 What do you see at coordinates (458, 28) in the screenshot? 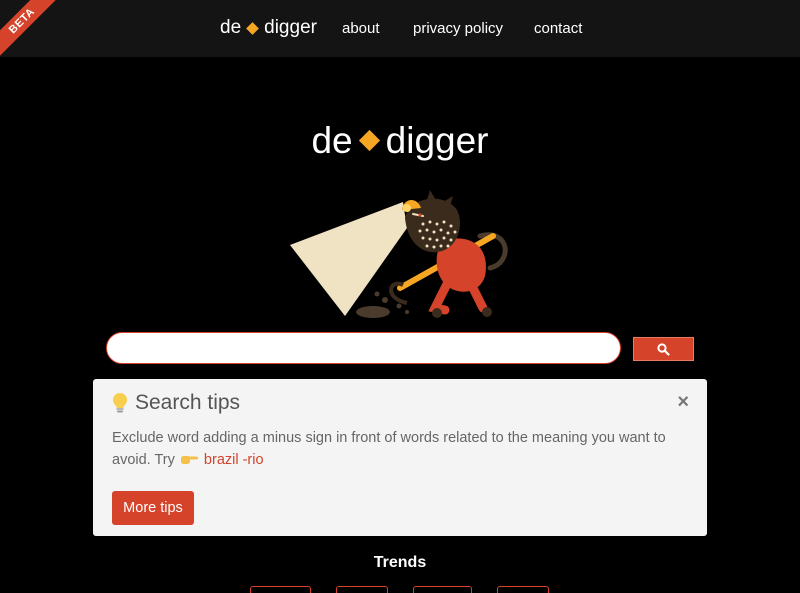
I see `nav-link-privacy-policy: privacy policy` at bounding box center [458, 28].